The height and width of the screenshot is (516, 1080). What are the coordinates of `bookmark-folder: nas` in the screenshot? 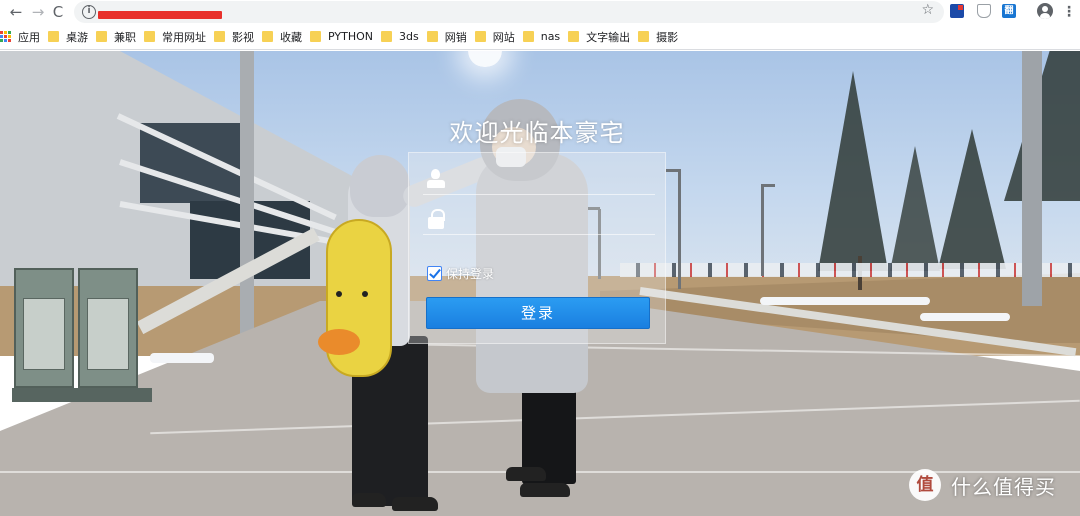 It's located at (545, 37).